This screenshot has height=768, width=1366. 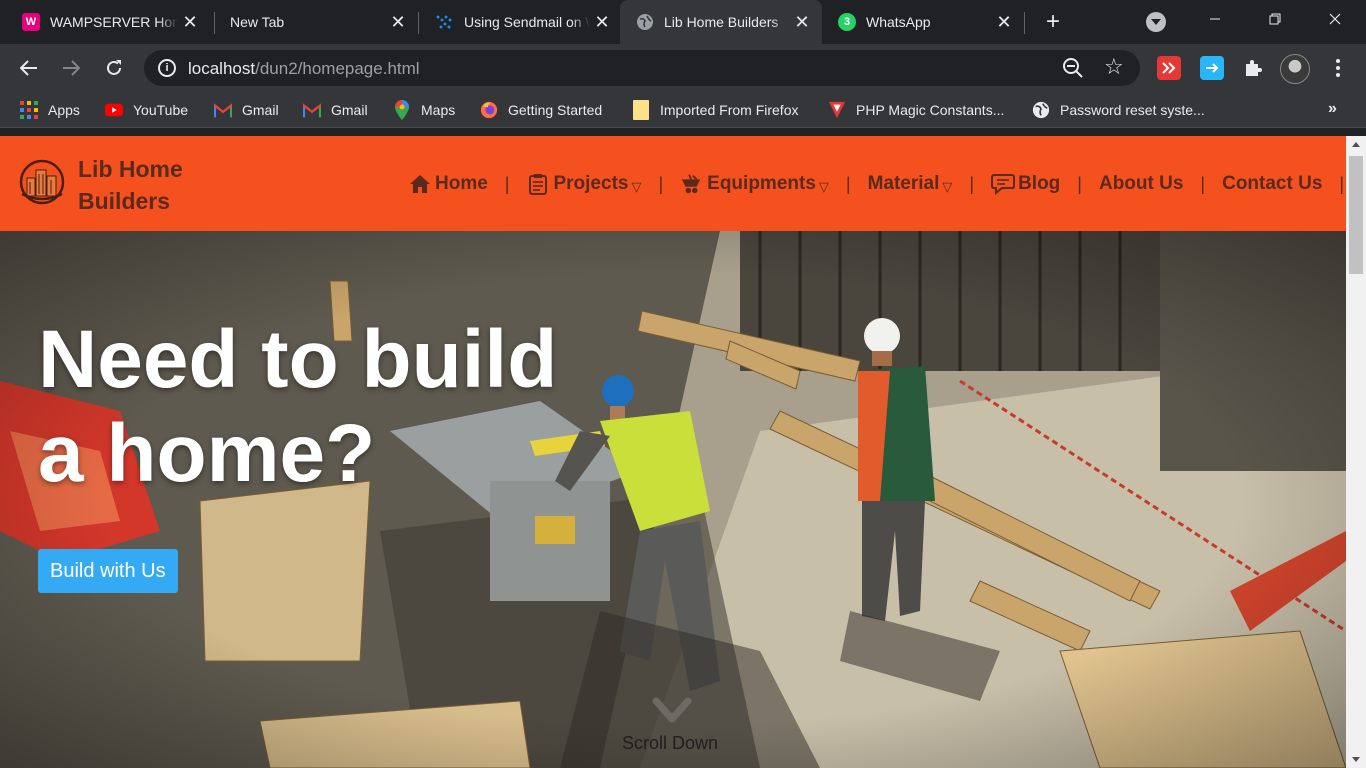 What do you see at coordinates (313, 22) in the screenshot?
I see `tab-new-tab: New Tab ✕` at bounding box center [313, 22].